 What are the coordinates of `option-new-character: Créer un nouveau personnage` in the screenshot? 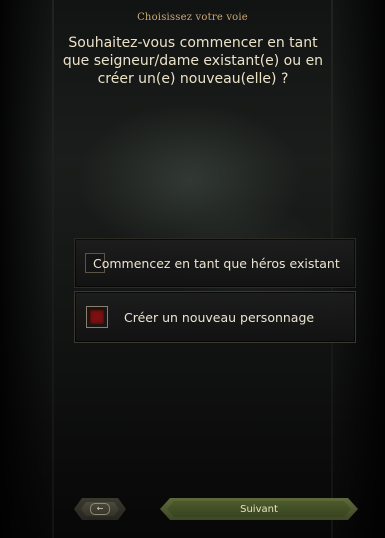 It's located at (215, 317).